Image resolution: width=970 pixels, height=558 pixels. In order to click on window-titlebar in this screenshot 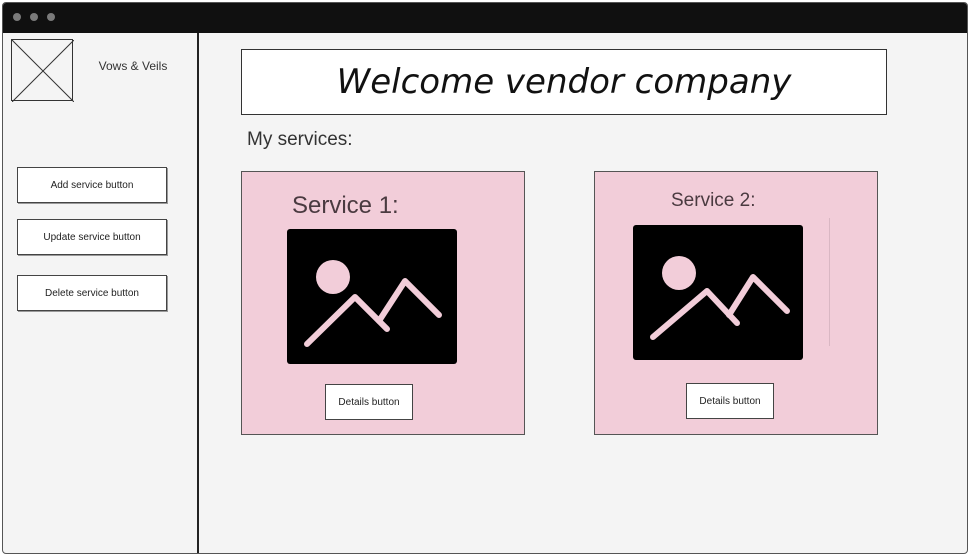, I will do `click(485, 18)`.